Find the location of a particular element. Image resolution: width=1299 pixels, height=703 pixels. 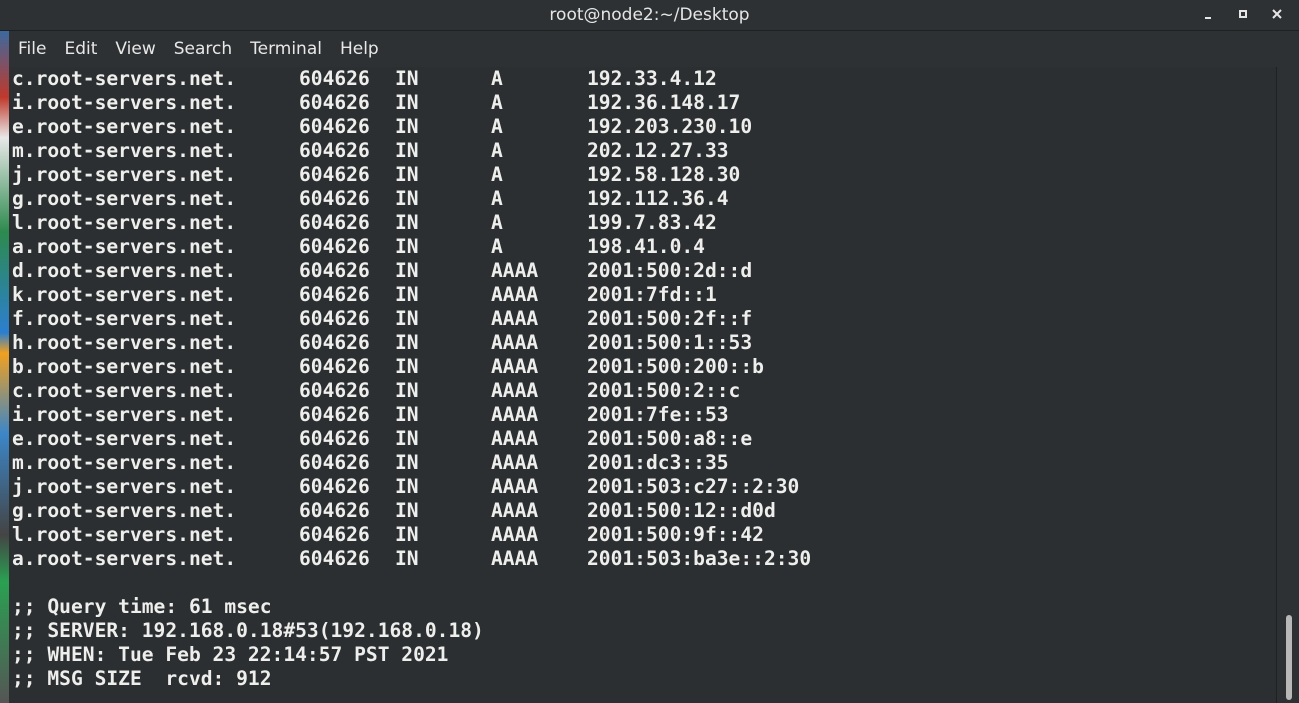

title-bar: root@node2:~/Desktop is located at coordinates (649, 15).